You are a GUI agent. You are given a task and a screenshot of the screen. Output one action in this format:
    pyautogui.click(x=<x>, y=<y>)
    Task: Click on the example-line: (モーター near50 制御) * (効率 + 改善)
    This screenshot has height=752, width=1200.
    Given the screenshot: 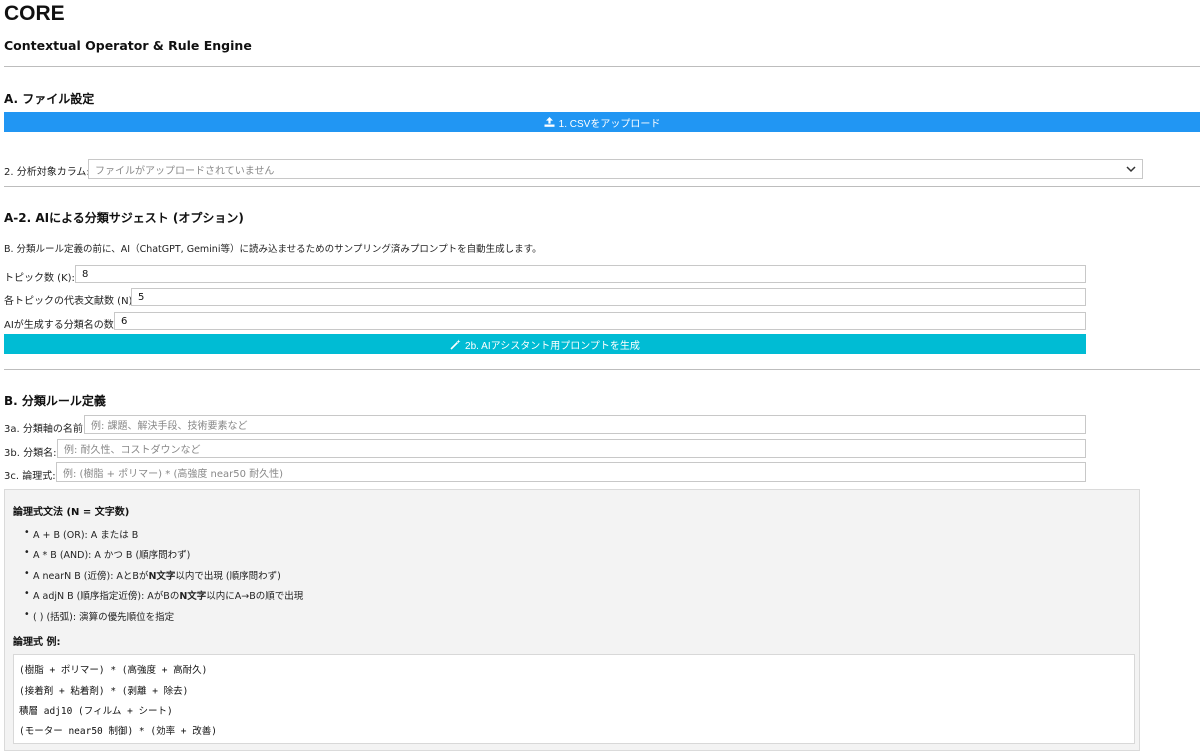 What is the action you would take?
    pyautogui.click(x=118, y=731)
    